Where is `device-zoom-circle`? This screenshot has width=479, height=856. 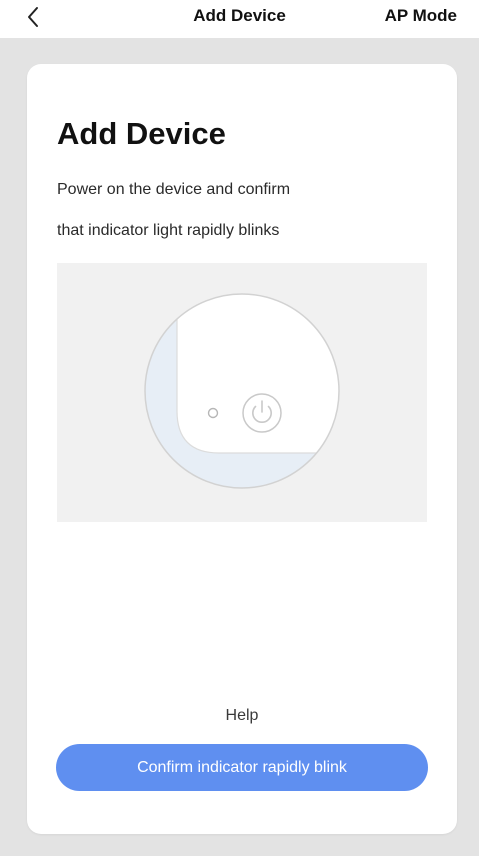
device-zoom-circle is located at coordinates (242, 391).